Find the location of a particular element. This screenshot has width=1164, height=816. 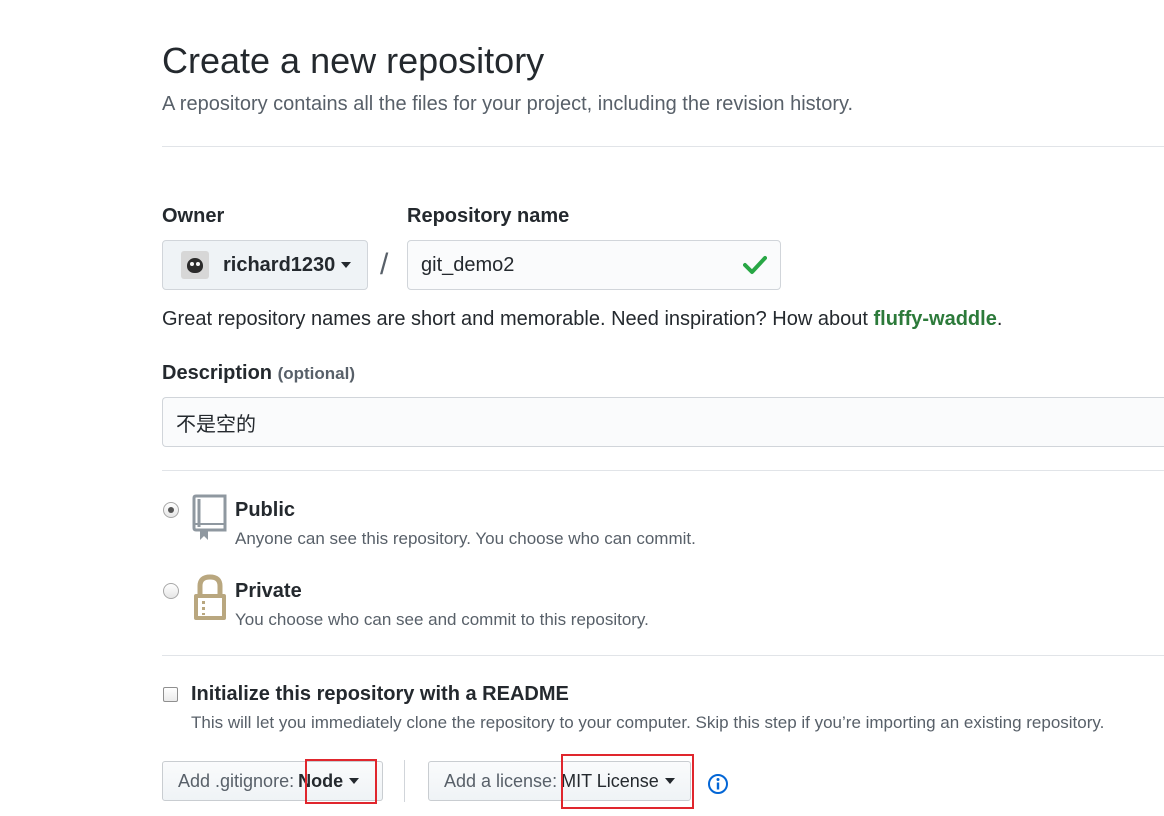

license-highlight-box is located at coordinates (627, 781).